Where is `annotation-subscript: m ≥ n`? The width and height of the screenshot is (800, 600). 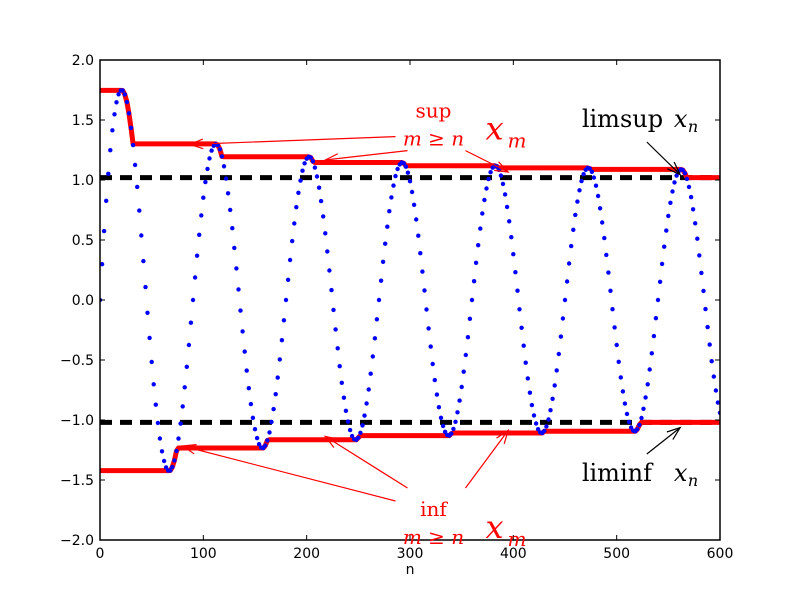
annotation-subscript: m ≥ n is located at coordinates (433, 537).